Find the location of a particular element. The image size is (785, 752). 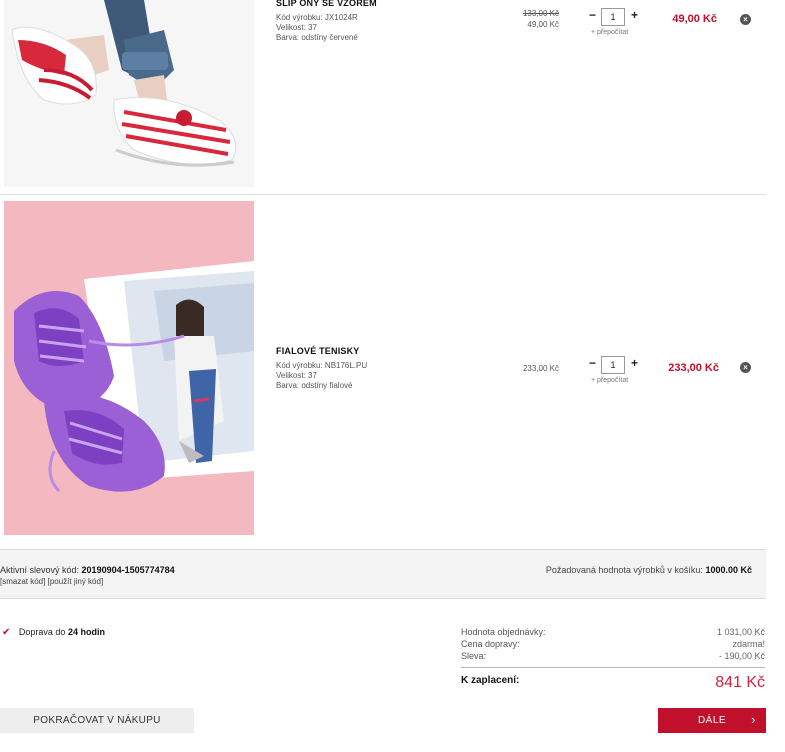

total-value: 841 Kč is located at coordinates (740, 682).